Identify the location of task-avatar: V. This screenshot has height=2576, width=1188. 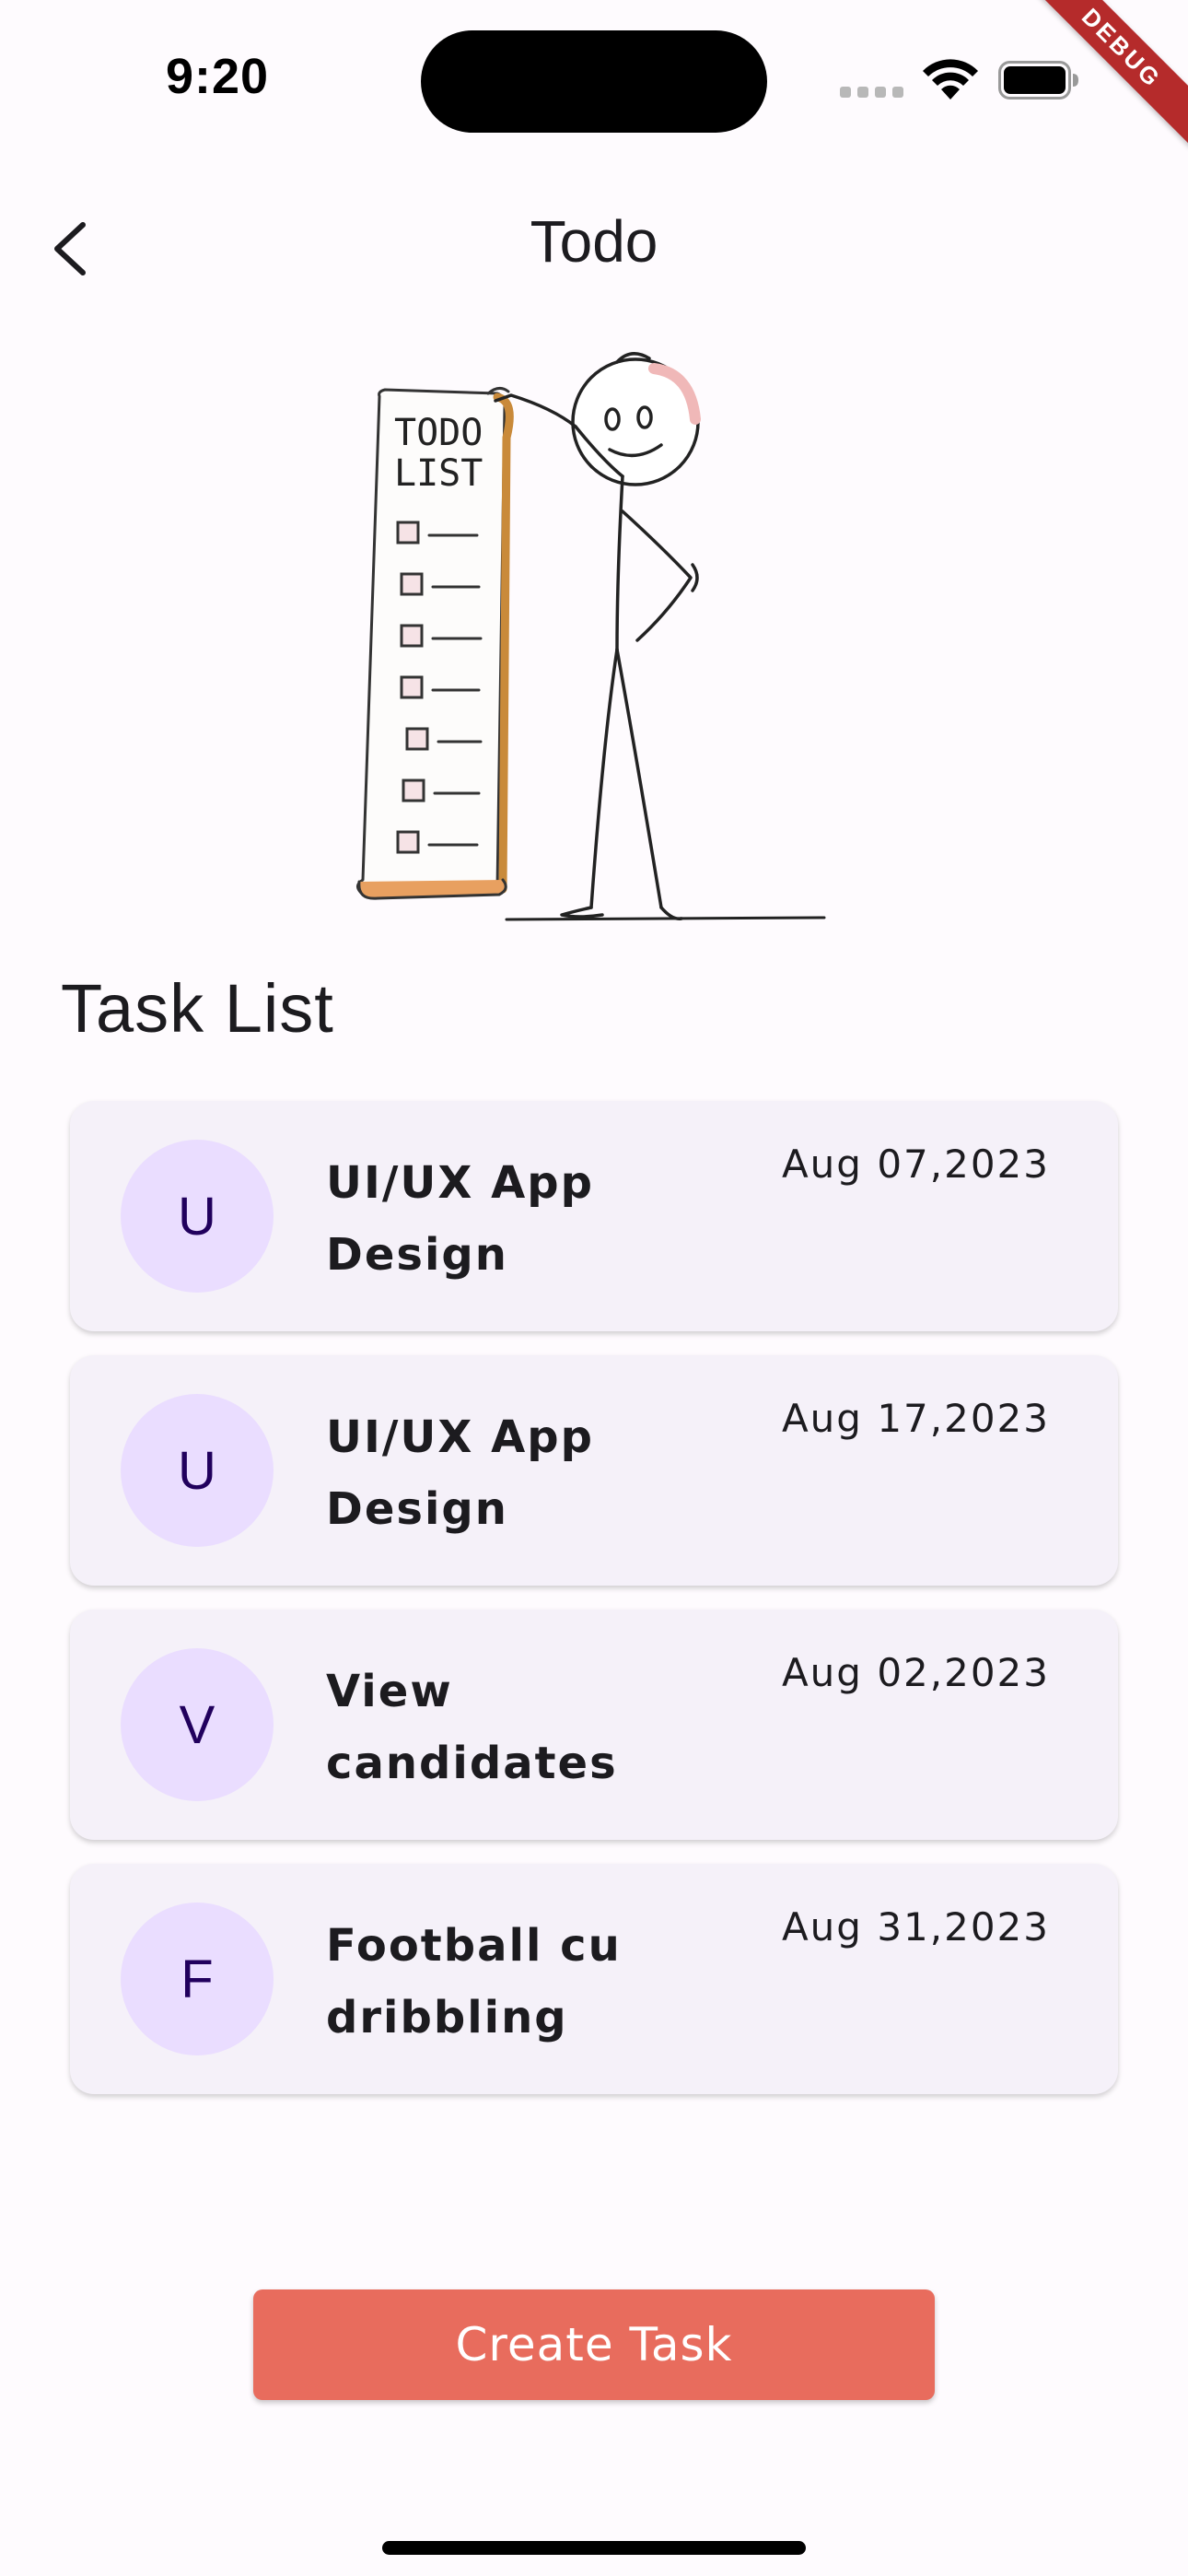
(197, 1724).